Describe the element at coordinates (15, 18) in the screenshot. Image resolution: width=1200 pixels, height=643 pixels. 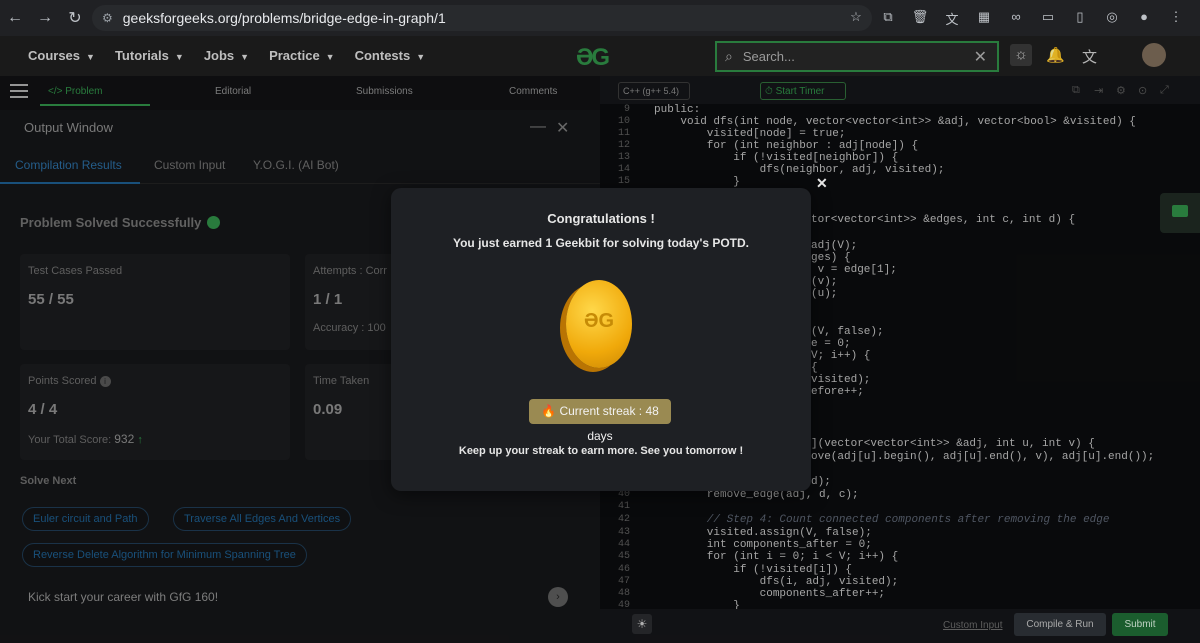
I see `back-icon: ←` at that location.